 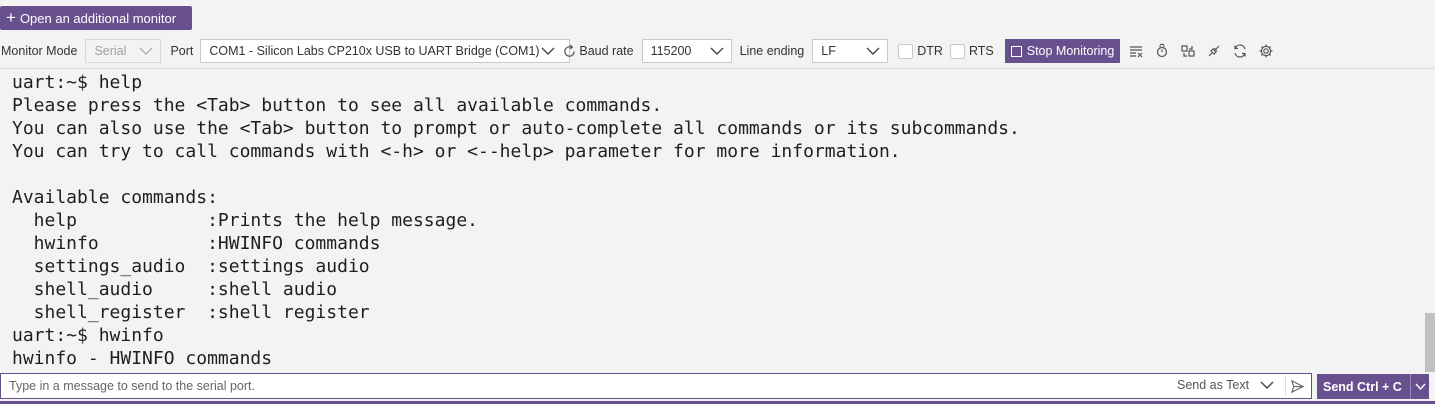 I want to click on toggle-hex-icon, so click(x=1188, y=51).